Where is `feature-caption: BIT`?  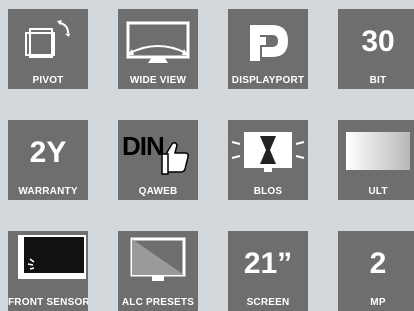 feature-caption: BIT is located at coordinates (378, 80).